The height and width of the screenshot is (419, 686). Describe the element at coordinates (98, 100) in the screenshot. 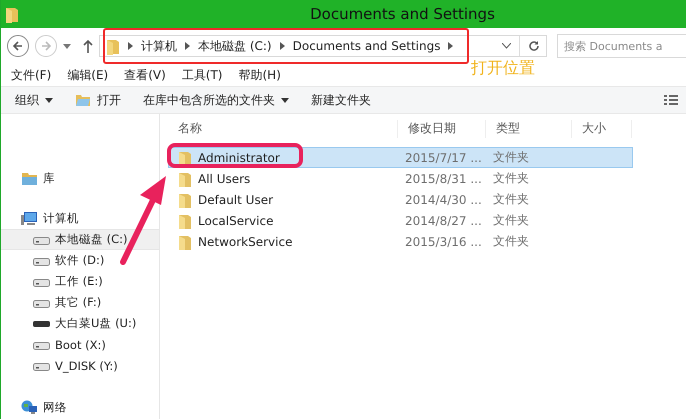

I see `toolbar-button: 打开` at that location.